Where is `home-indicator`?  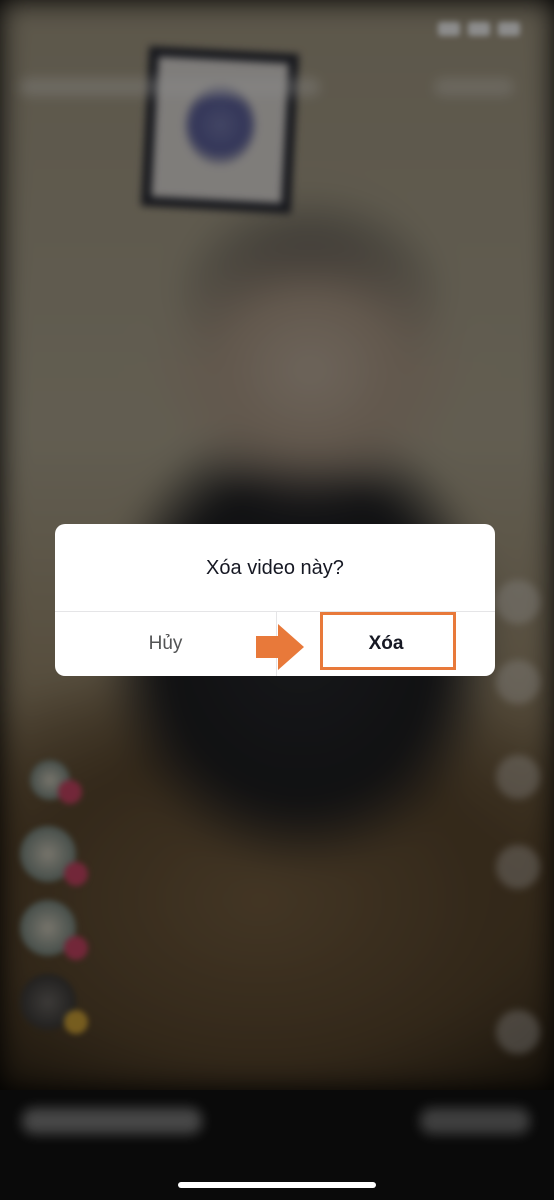 home-indicator is located at coordinates (277, 1185).